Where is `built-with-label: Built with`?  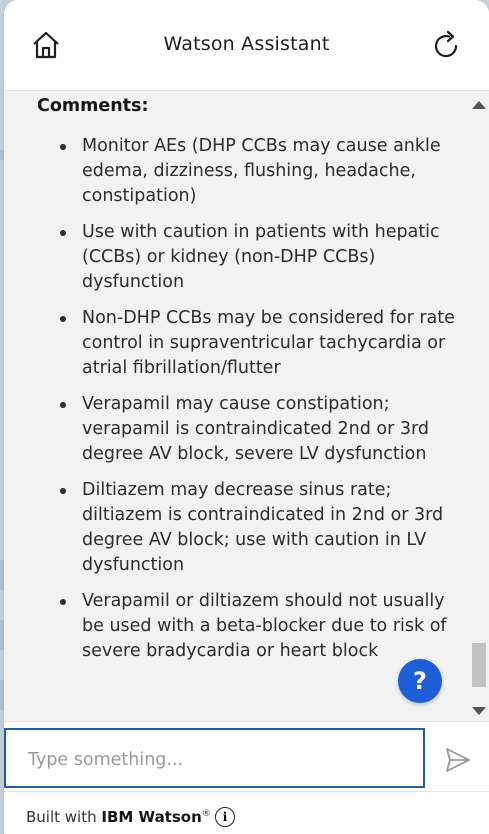 built-with-label: Built with is located at coordinates (61, 817).